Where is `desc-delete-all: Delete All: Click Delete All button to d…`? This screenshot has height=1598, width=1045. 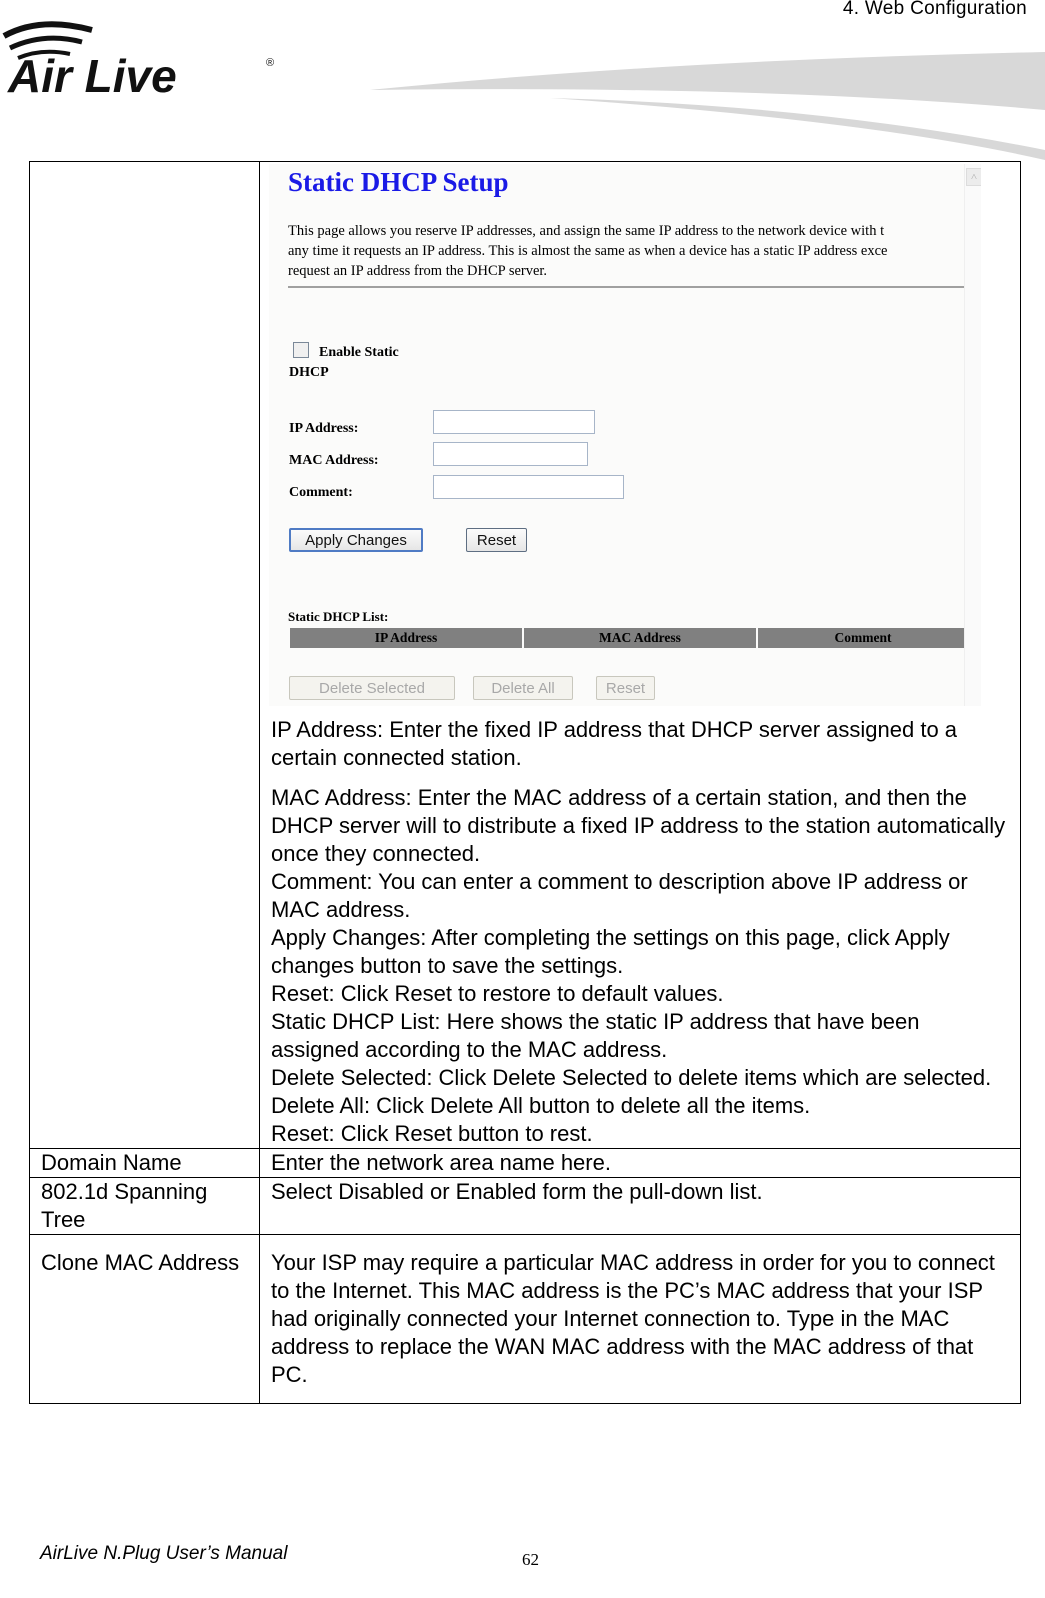 desc-delete-all: Delete All: Click Delete All button to d… is located at coordinates (541, 1105).